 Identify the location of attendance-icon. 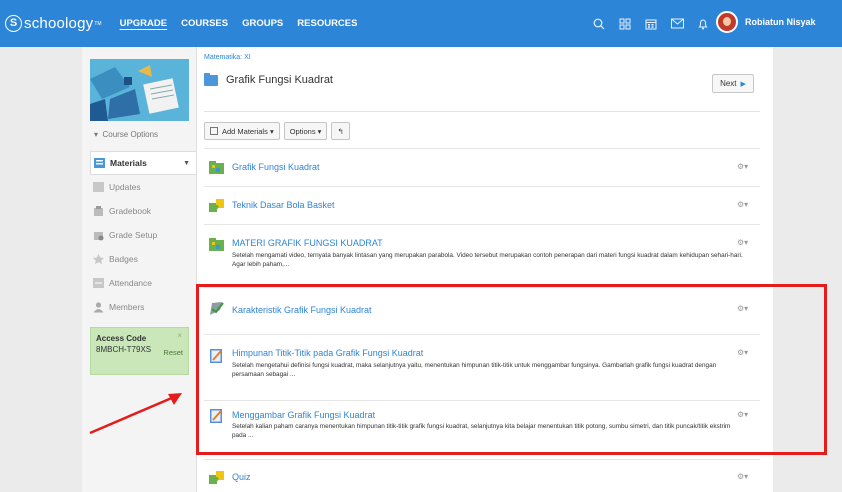
(98, 283).